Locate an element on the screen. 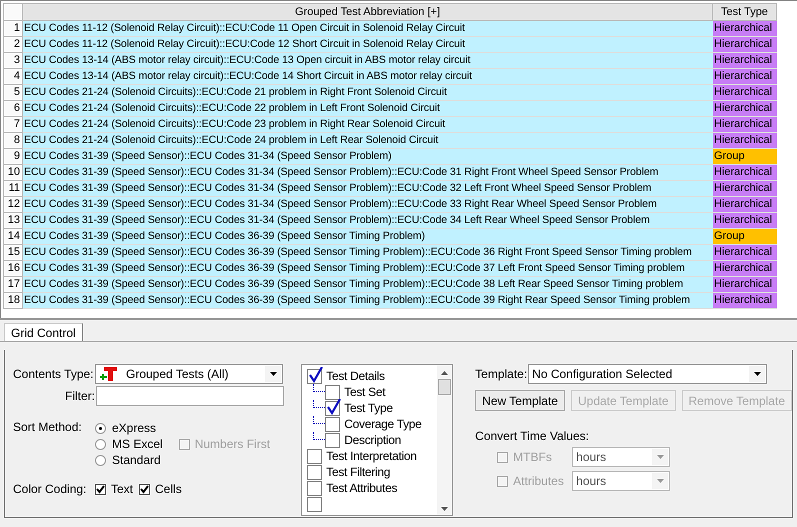 Image resolution: width=797 pixels, height=527 pixels. row-number: 14 is located at coordinates (13, 237).